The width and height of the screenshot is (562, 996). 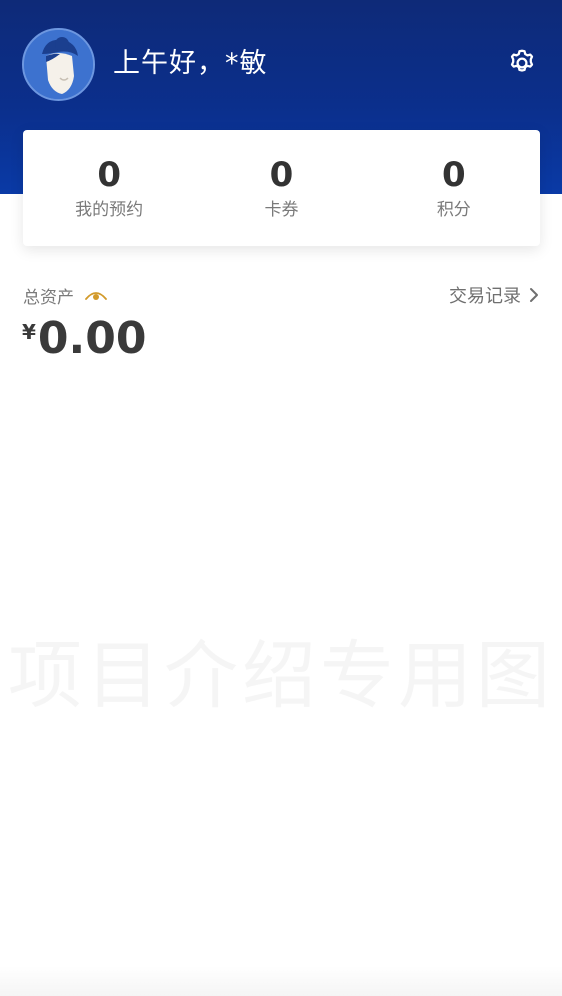 What do you see at coordinates (535, 295) in the screenshot?
I see `chevron-right-icon` at bounding box center [535, 295].